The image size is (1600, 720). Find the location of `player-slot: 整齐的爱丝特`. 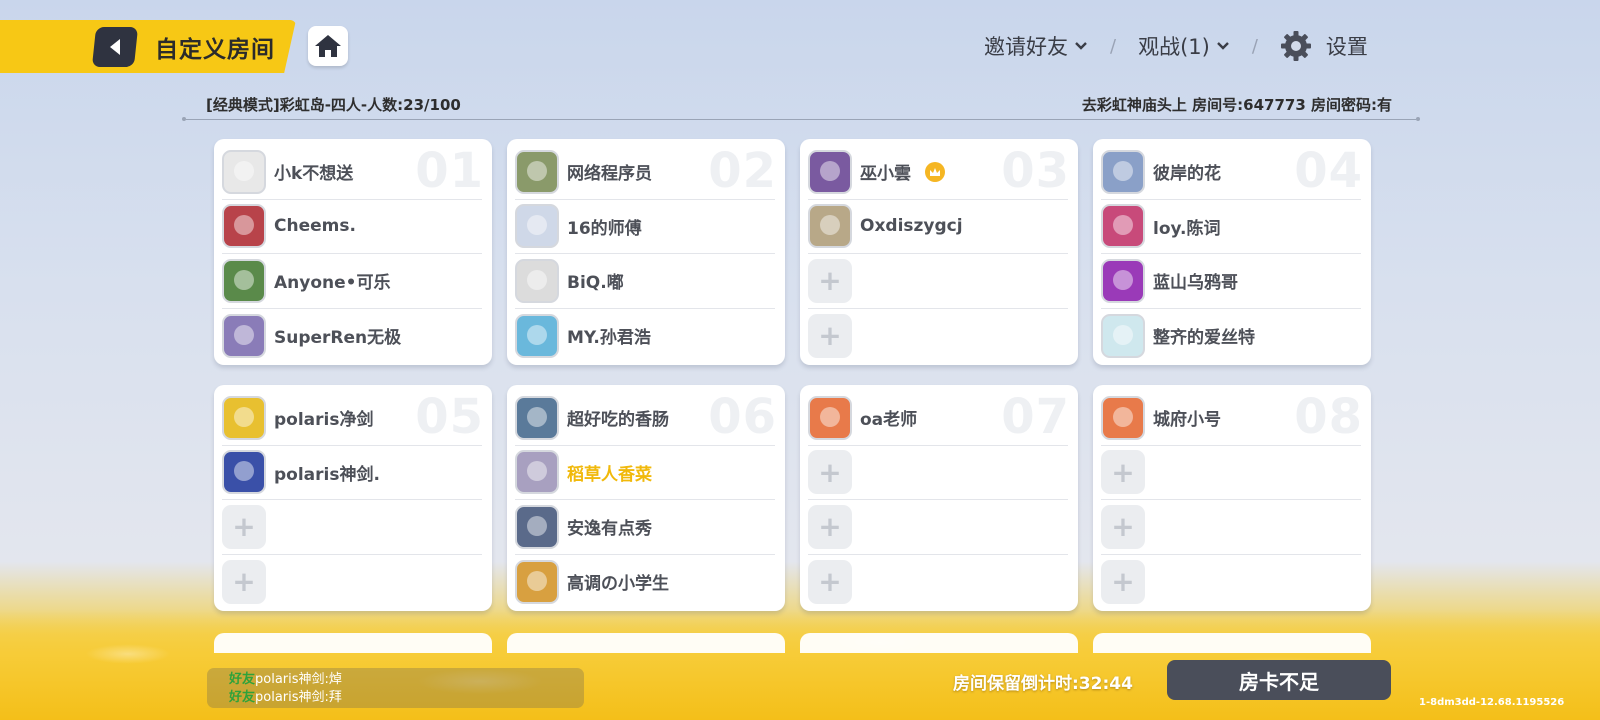

player-slot: 整齐的爱丝特 is located at coordinates (1231, 336).